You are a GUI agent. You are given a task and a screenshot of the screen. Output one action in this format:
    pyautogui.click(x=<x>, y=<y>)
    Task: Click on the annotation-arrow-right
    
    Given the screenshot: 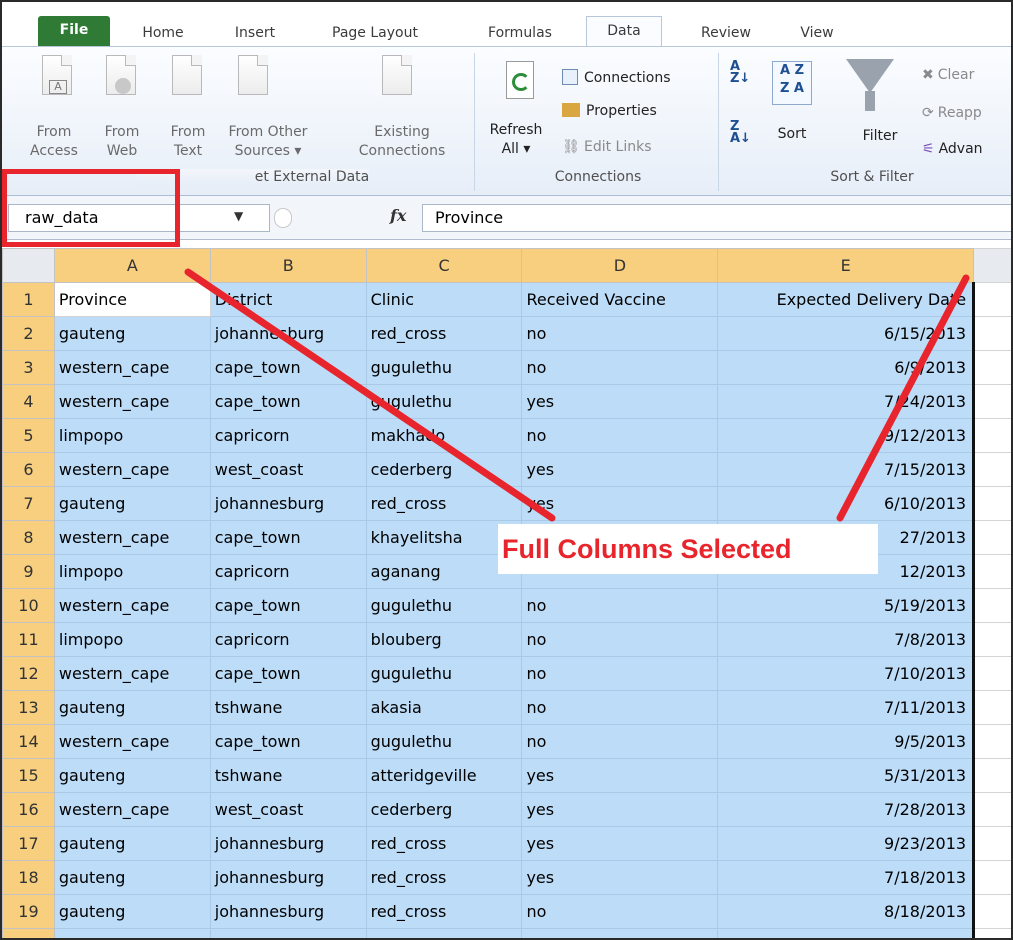 What is the action you would take?
    pyautogui.click(x=903, y=398)
    